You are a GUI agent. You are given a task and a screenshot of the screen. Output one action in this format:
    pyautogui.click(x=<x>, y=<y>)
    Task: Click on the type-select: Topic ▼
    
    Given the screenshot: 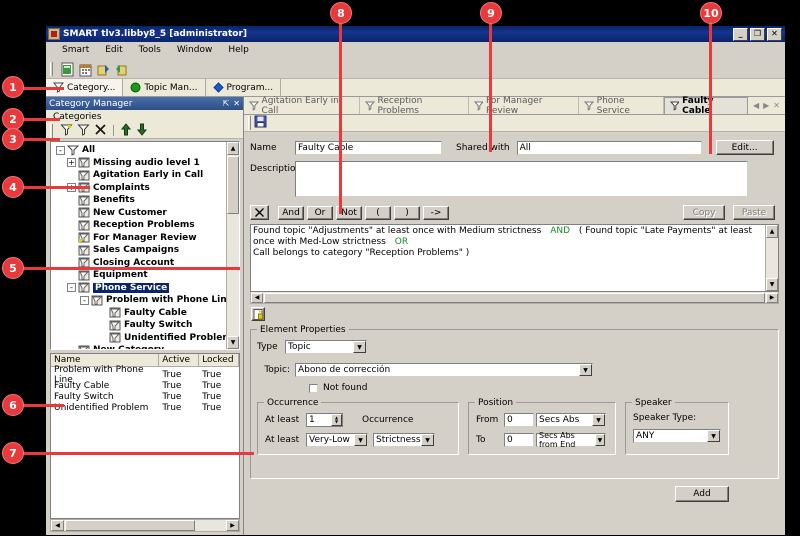 What is the action you would take?
    pyautogui.click(x=326, y=347)
    